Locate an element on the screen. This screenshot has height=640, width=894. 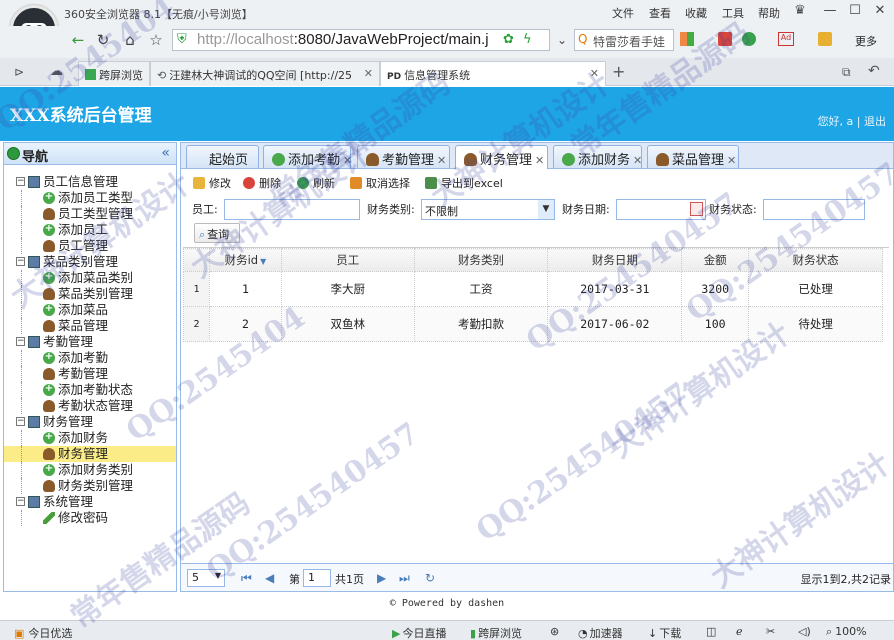
sidebar-toggle-icon: ⊳ is located at coordinates (19, 72).